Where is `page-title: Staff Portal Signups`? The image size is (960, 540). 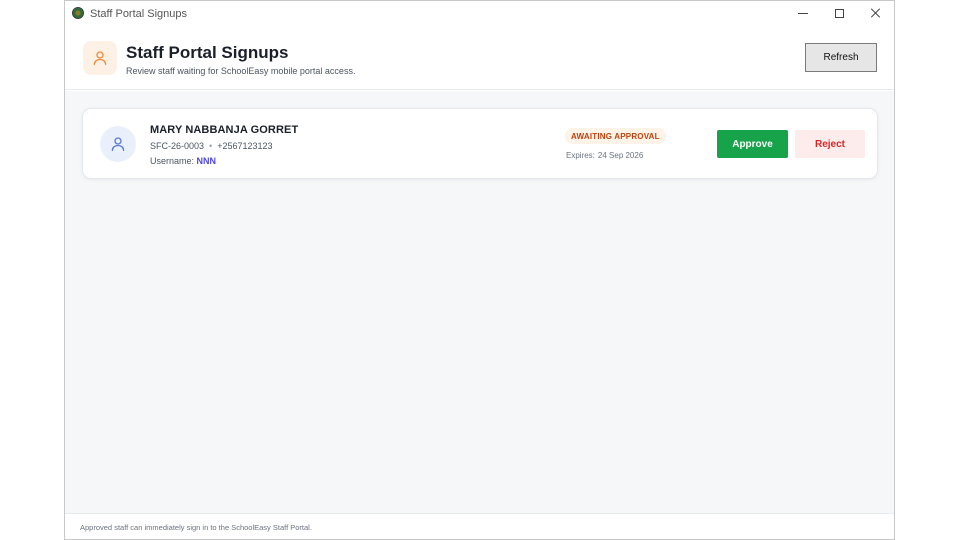
page-title: Staff Portal Signups is located at coordinates (207, 52).